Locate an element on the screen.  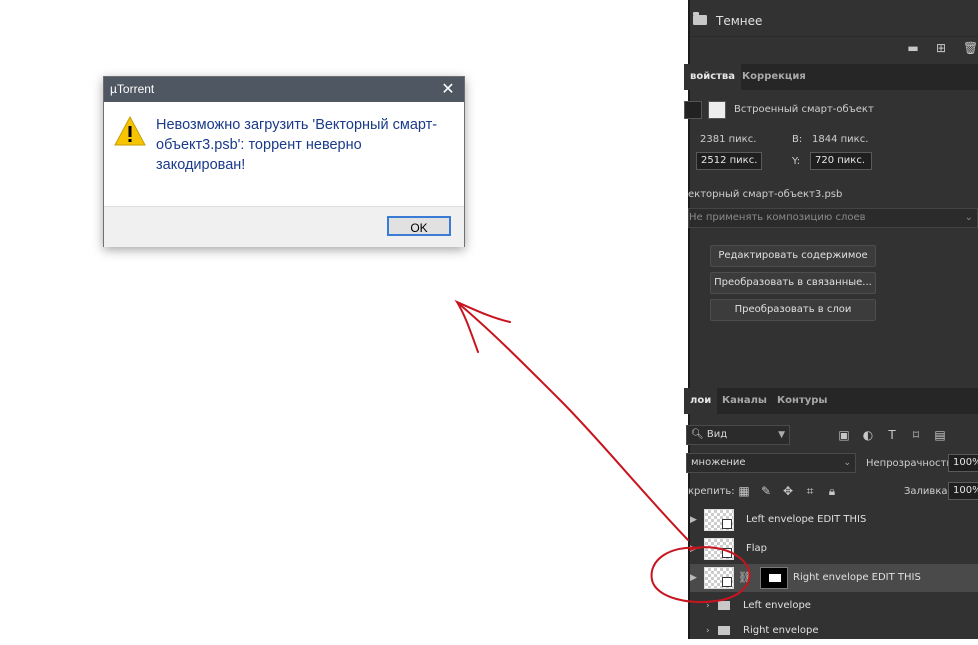
close-icon: ✕ is located at coordinates (448, 89).